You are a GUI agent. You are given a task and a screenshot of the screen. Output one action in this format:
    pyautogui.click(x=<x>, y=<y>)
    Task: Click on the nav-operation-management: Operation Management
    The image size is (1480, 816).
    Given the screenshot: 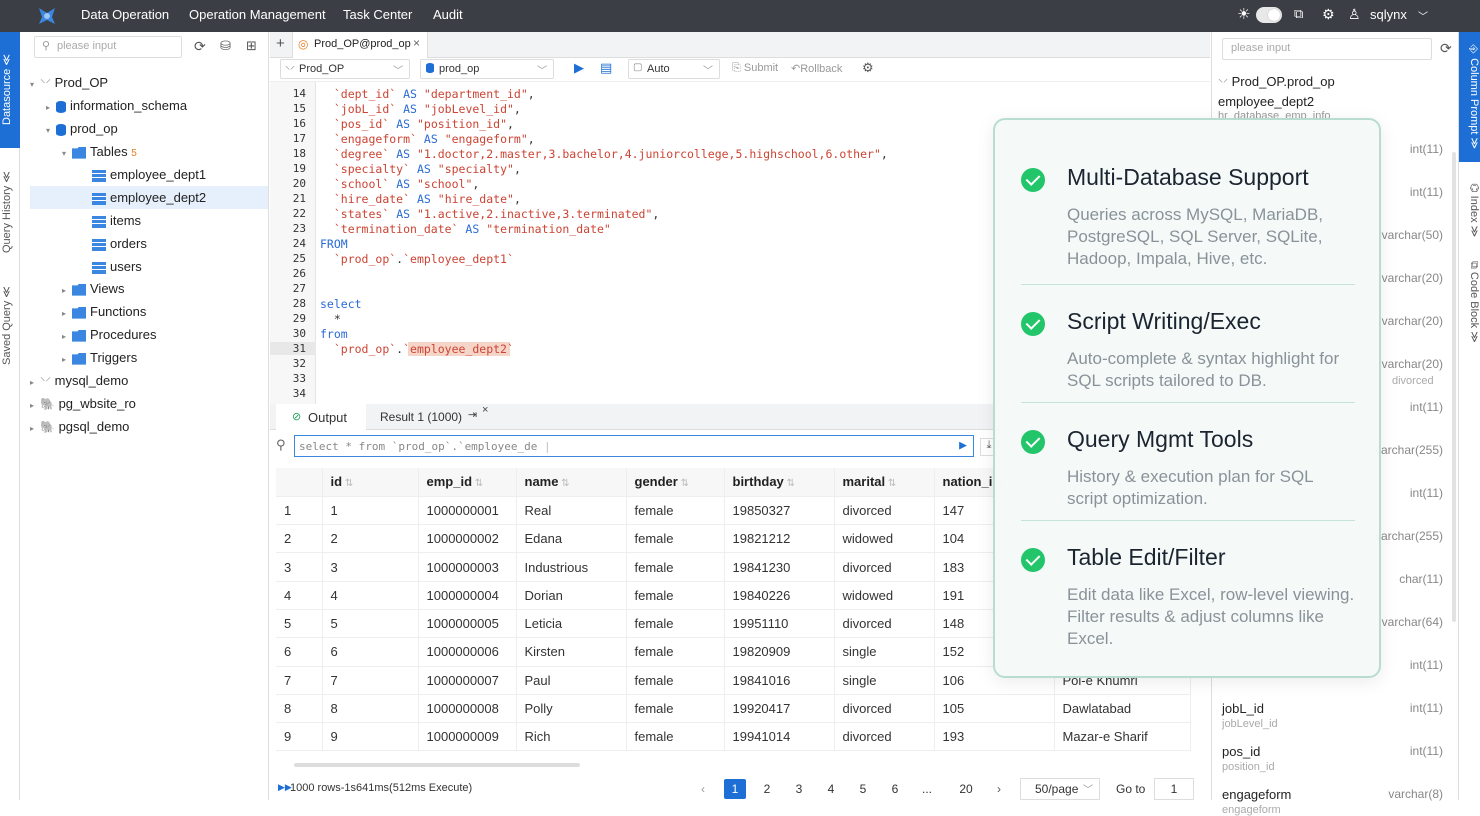 What is the action you would take?
    pyautogui.click(x=257, y=14)
    